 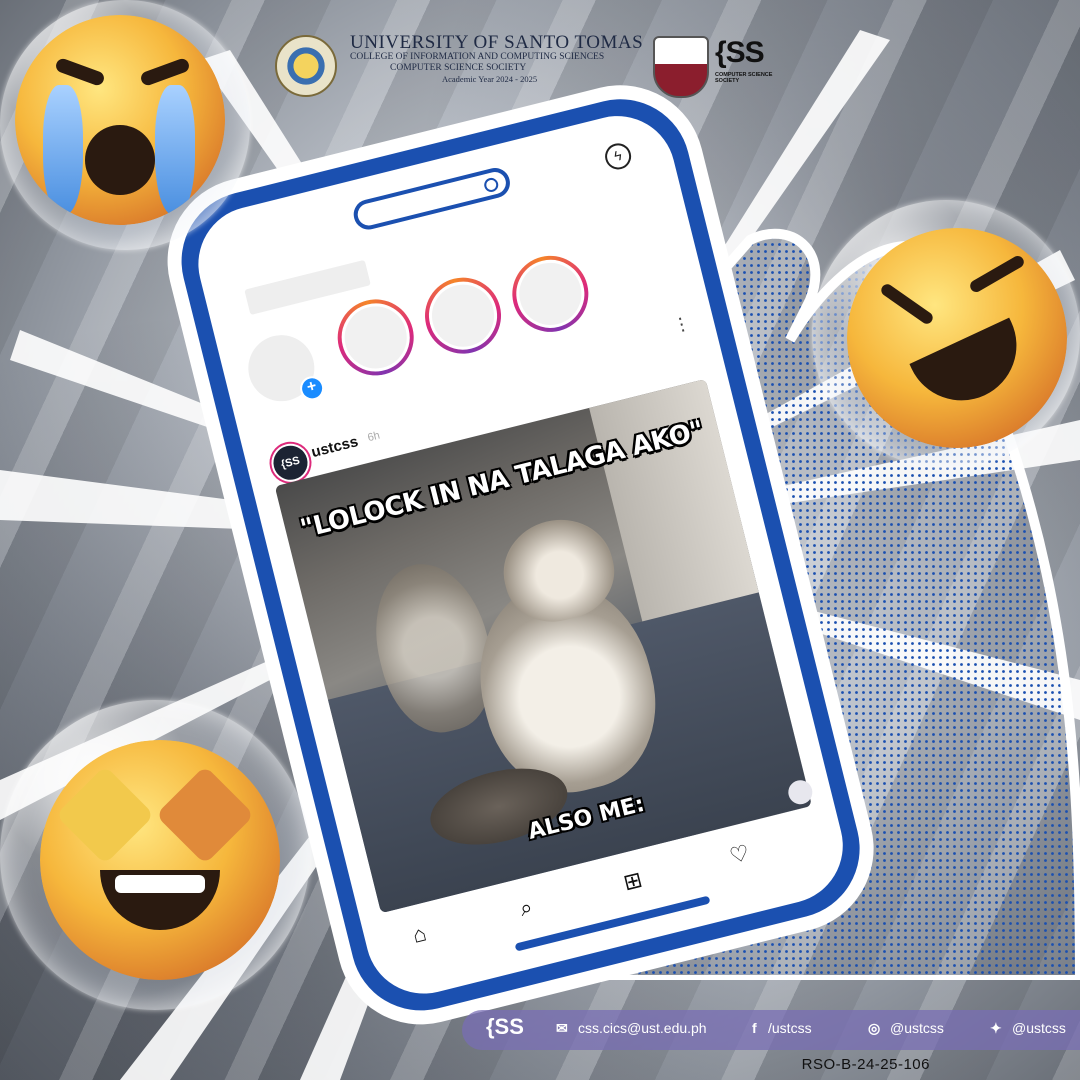 What do you see at coordinates (120, 120) in the screenshot?
I see `crying-emoji-icon` at bounding box center [120, 120].